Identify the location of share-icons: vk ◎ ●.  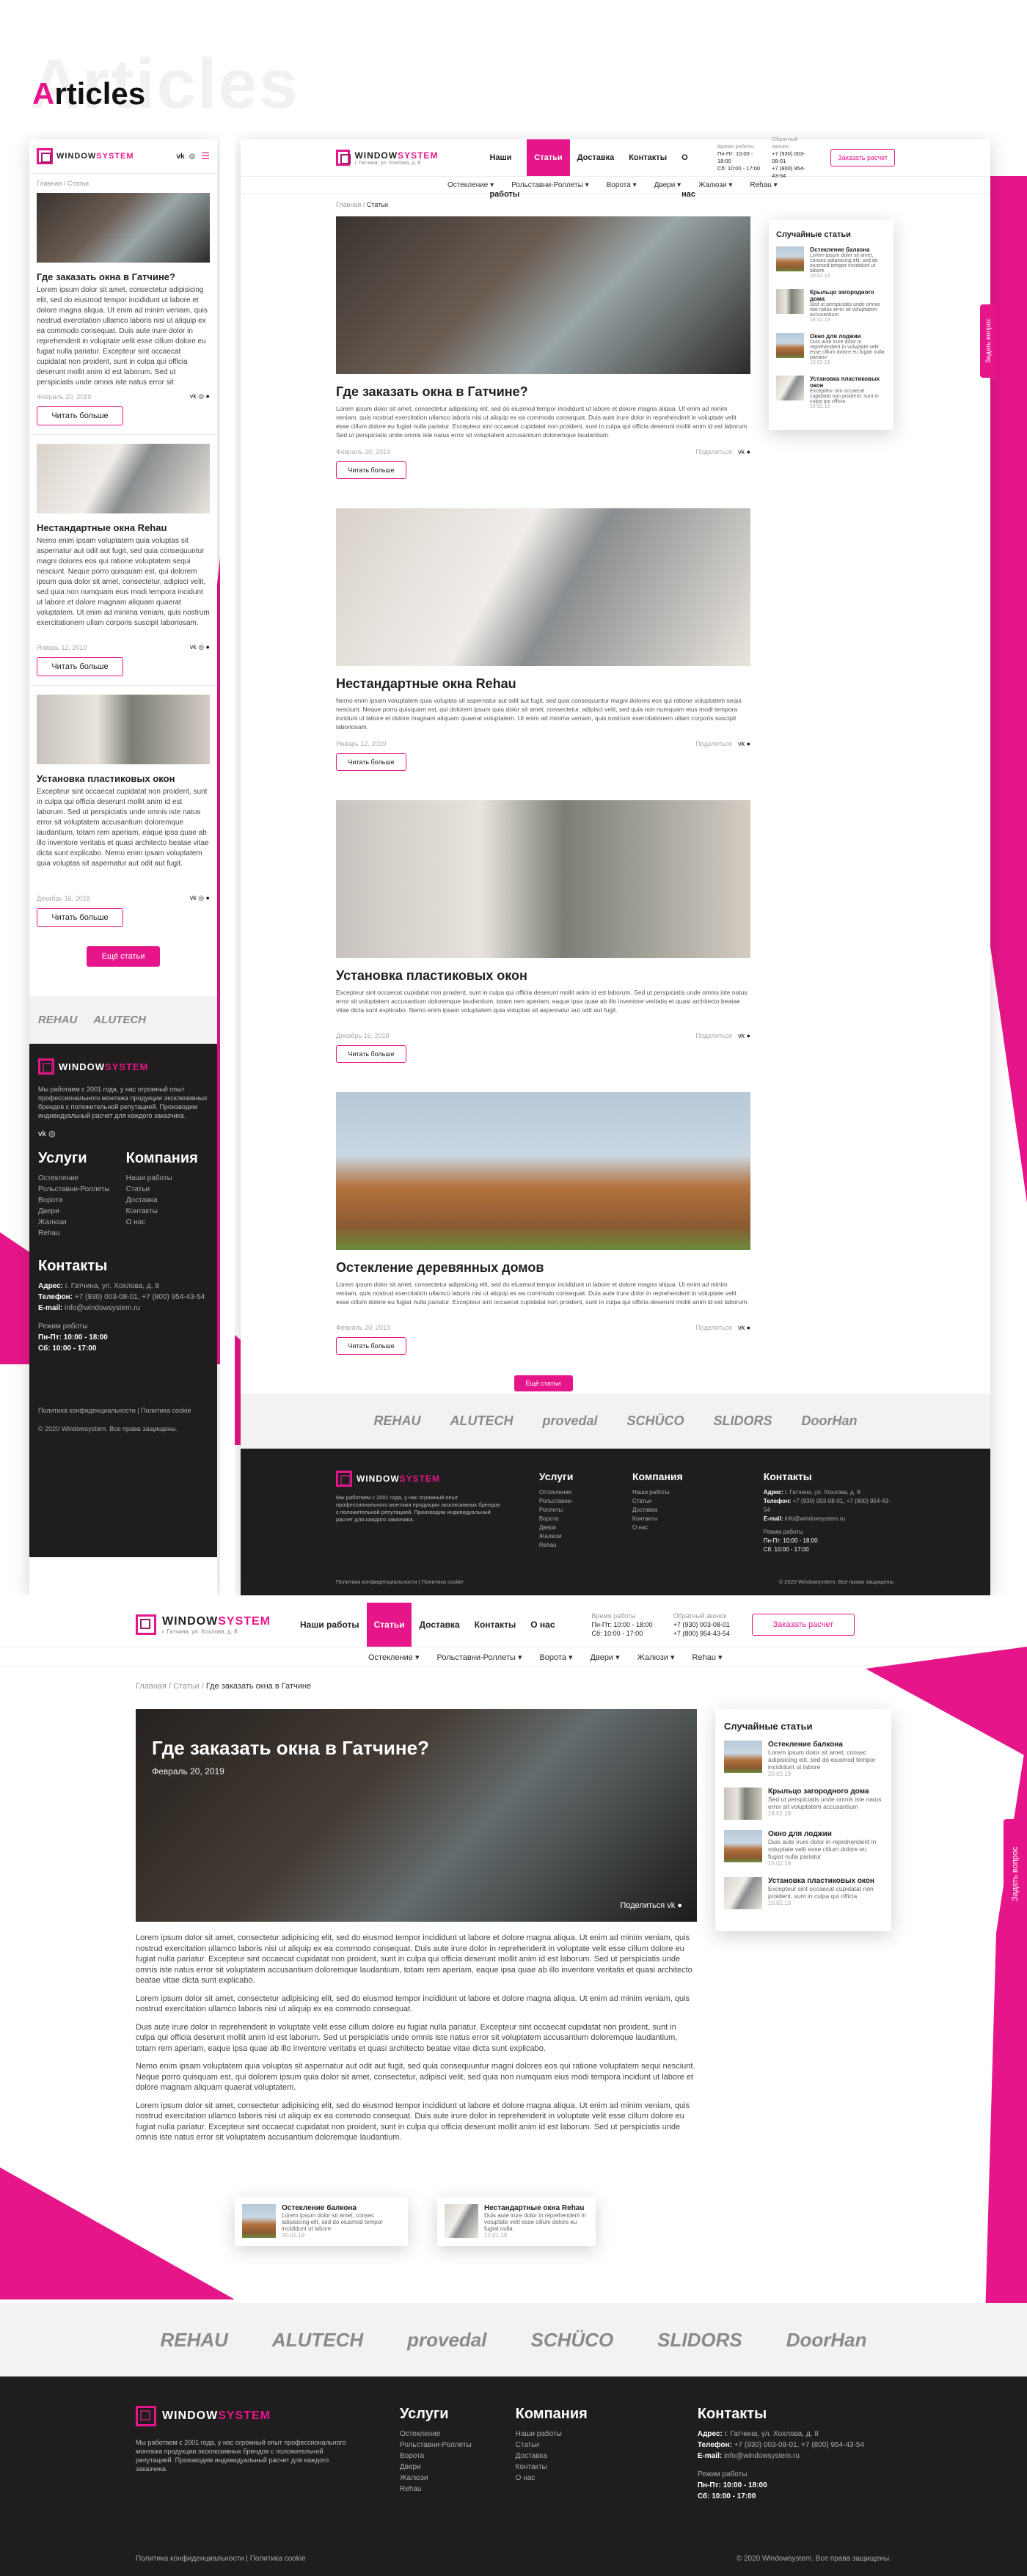
(200, 396).